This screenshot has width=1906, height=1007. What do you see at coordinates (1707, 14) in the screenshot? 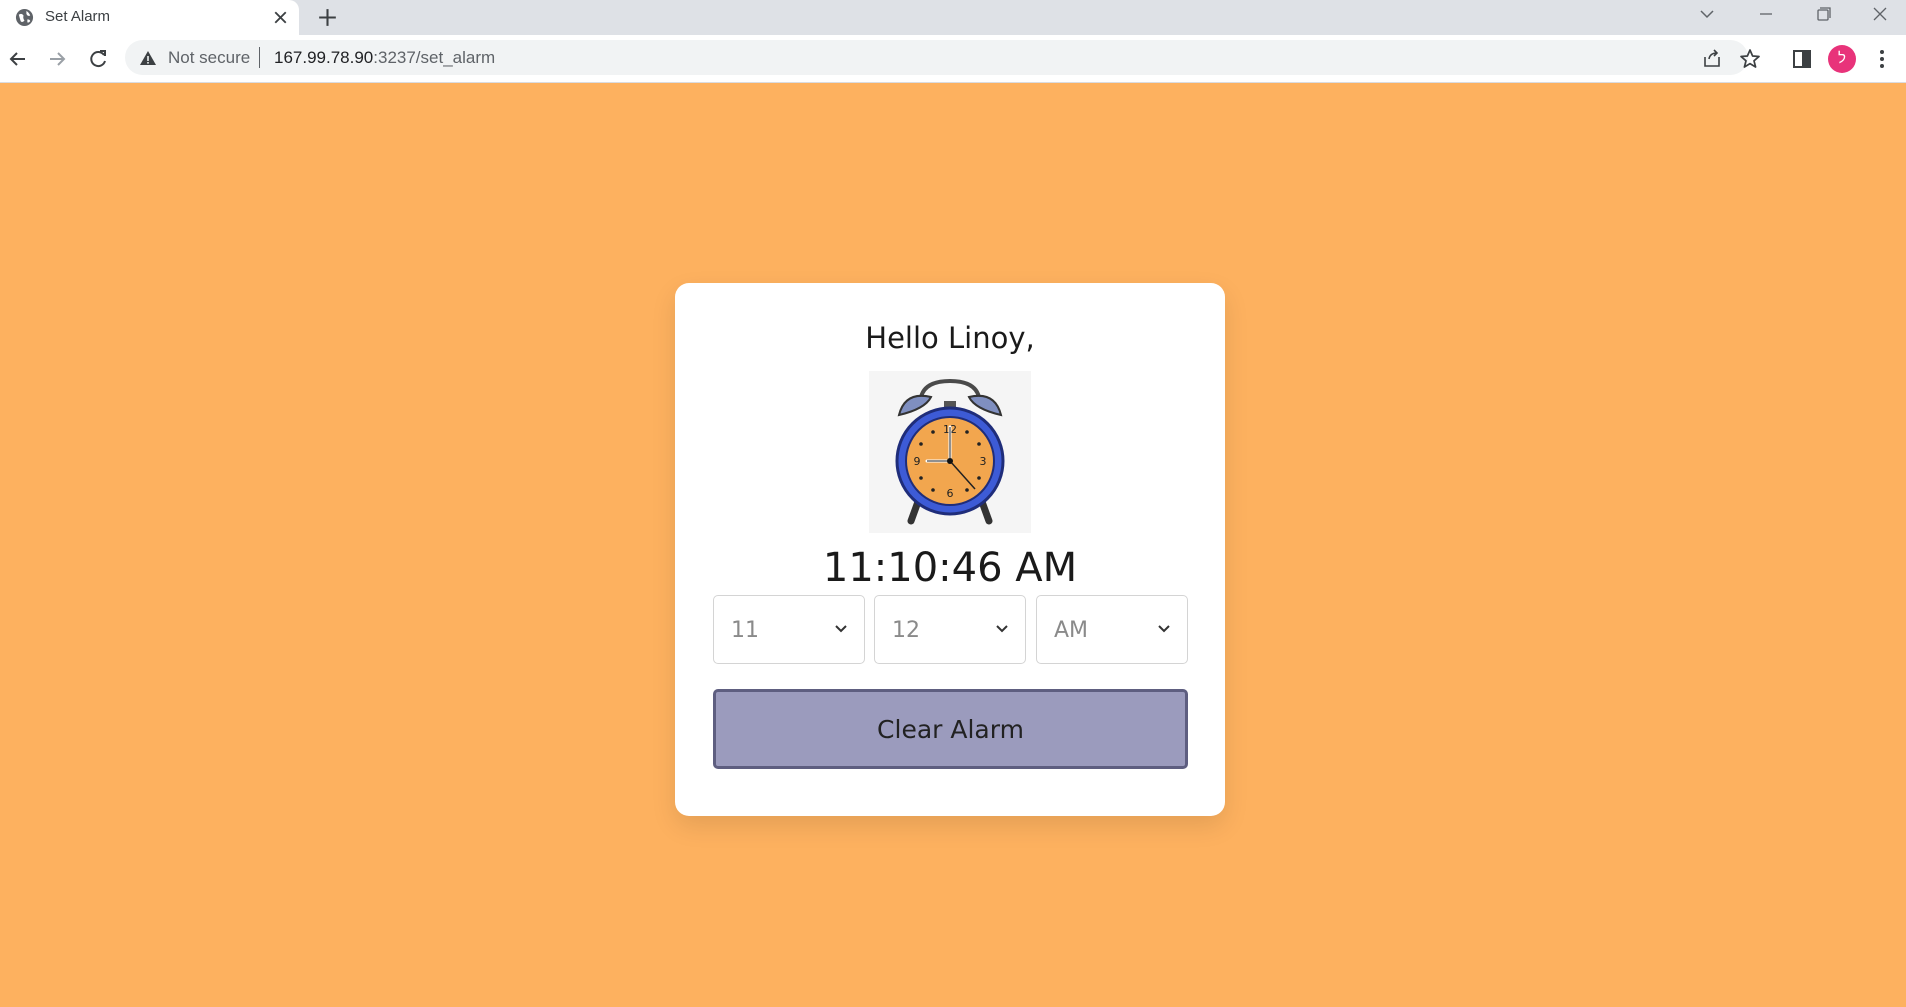
I see `tab-search-icon` at bounding box center [1707, 14].